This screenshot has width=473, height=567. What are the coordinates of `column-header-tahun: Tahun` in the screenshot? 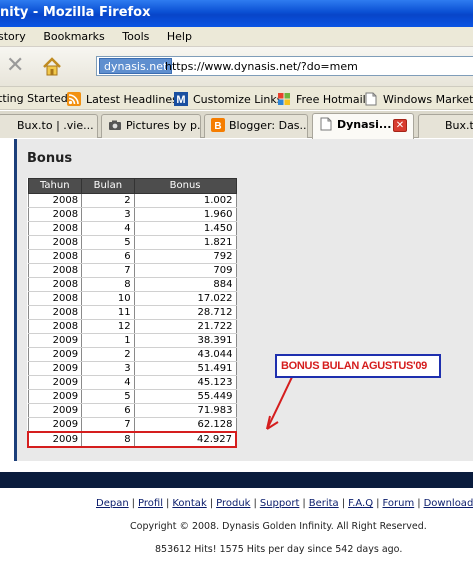 It's located at (55, 186).